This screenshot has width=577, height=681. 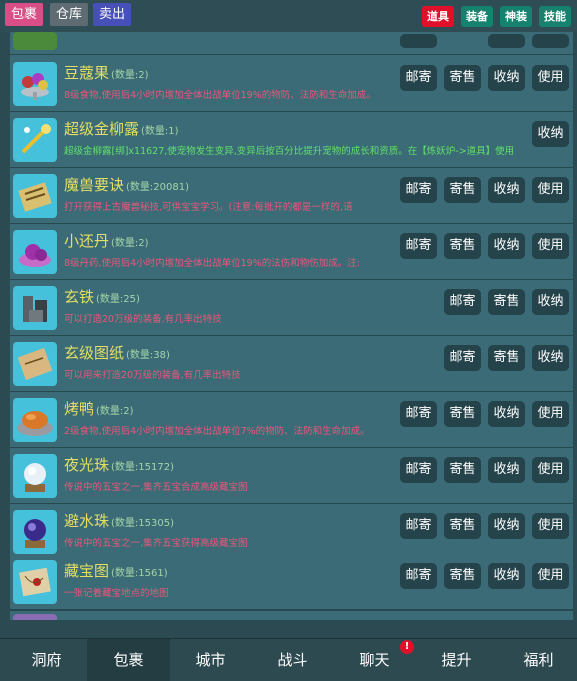 I want to click on item-description: 可以用来打造20万级的装备,有几率出特技, so click(x=152, y=375).